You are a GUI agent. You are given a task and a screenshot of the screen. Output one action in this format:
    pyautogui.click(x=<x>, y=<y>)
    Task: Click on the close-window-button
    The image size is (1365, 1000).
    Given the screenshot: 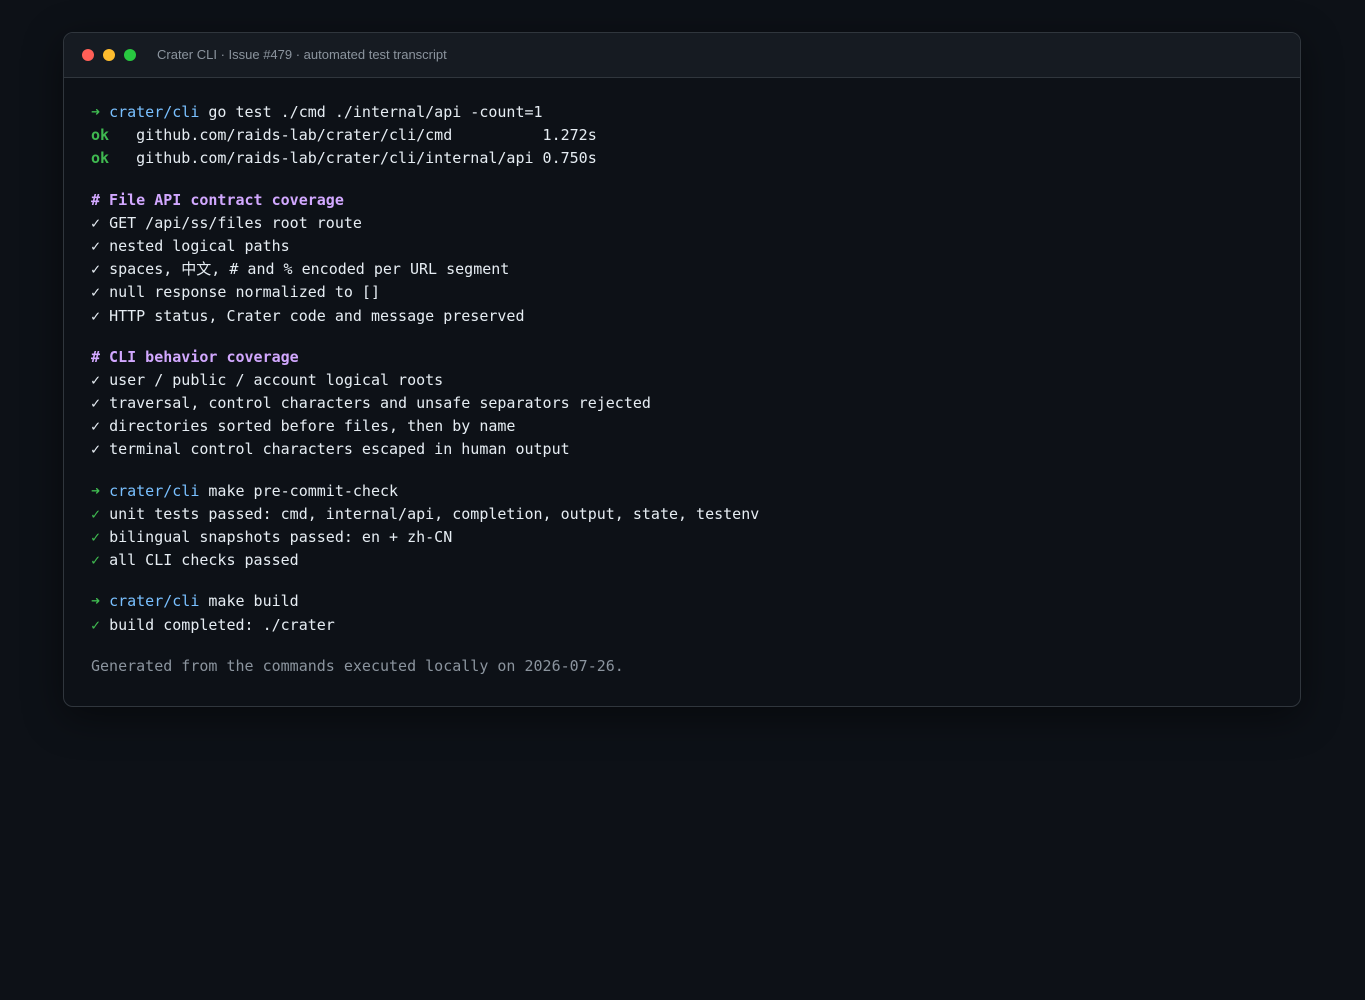 What is the action you would take?
    pyautogui.click(x=88, y=55)
    